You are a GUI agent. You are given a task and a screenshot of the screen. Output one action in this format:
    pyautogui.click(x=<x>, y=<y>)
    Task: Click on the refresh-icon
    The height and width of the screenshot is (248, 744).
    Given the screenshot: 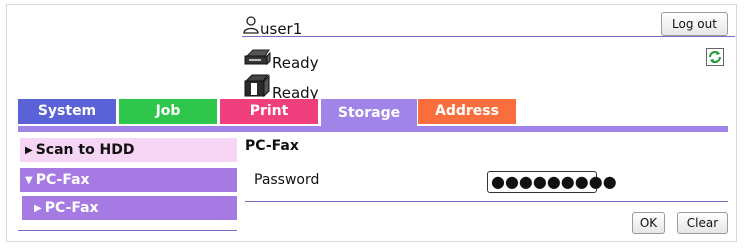 What is the action you would take?
    pyautogui.click(x=715, y=57)
    